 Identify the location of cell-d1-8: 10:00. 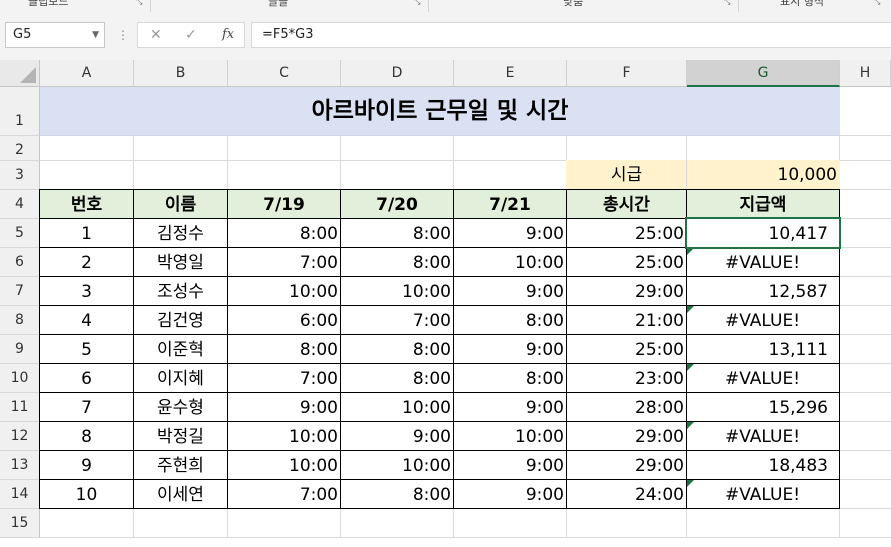
(284, 436).